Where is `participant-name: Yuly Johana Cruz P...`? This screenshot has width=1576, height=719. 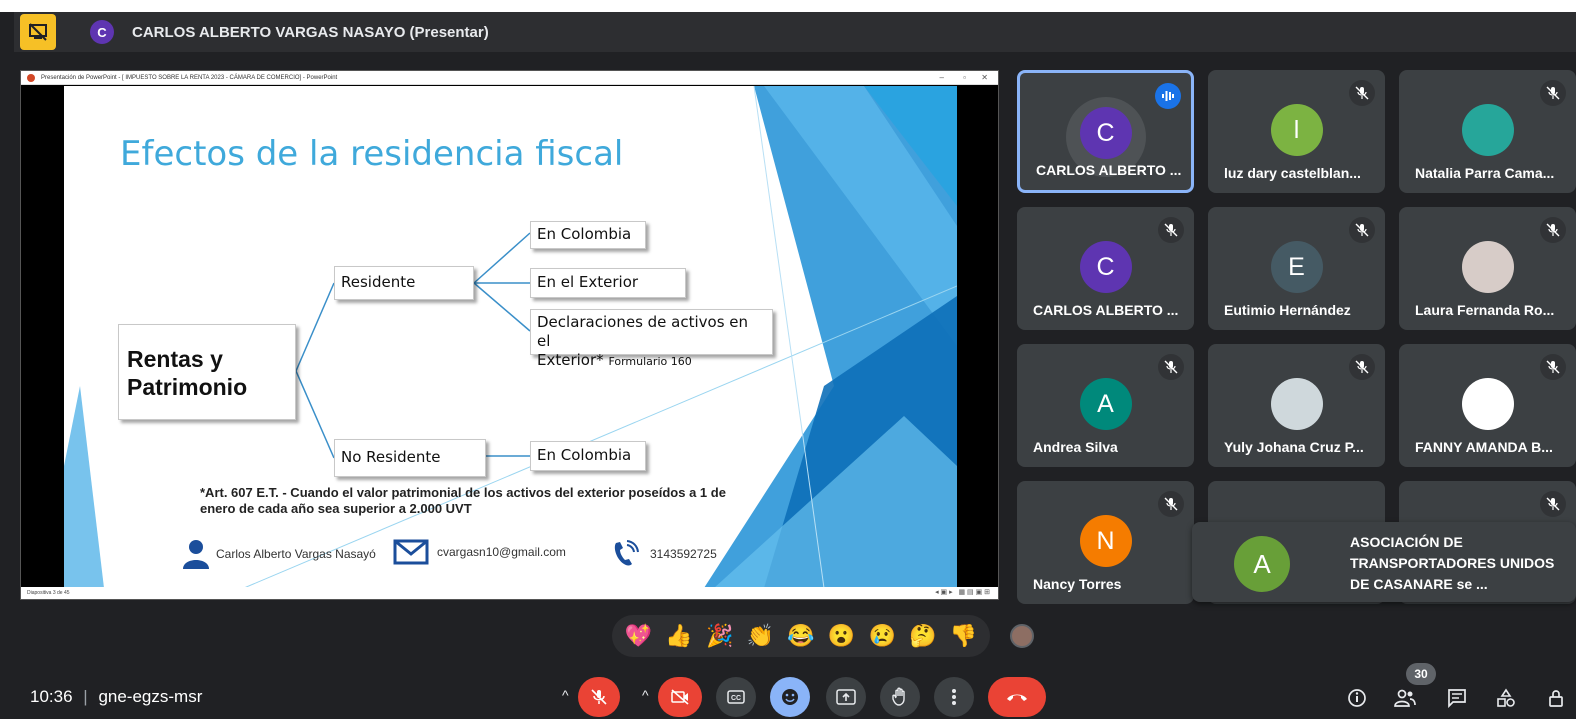
participant-name: Yuly Johana Cruz P... is located at coordinates (1294, 447).